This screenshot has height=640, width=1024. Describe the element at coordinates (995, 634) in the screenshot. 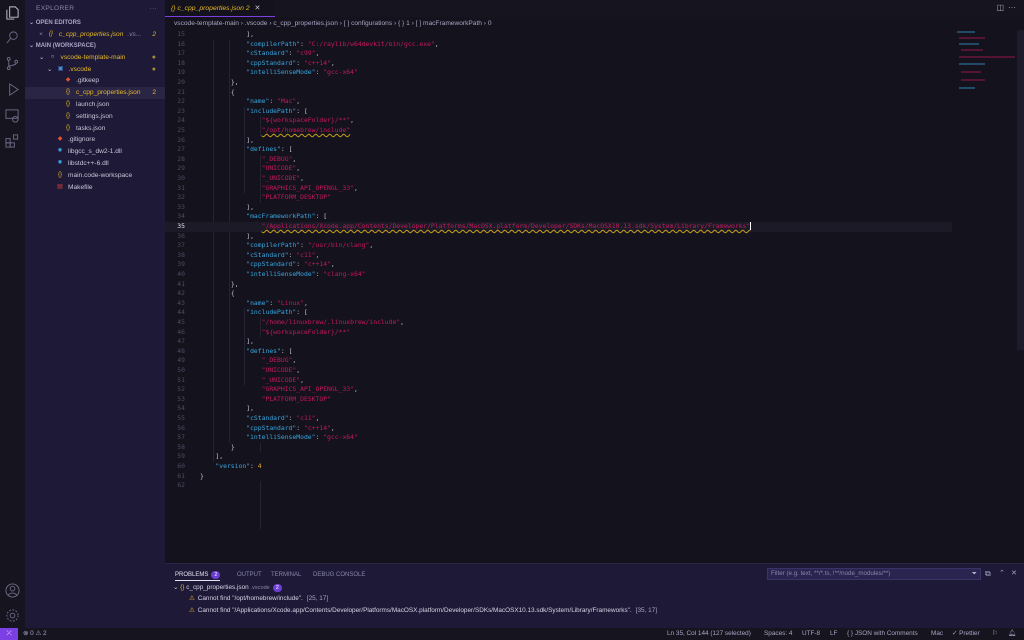

I see `feedback-icon: ⚐` at that location.